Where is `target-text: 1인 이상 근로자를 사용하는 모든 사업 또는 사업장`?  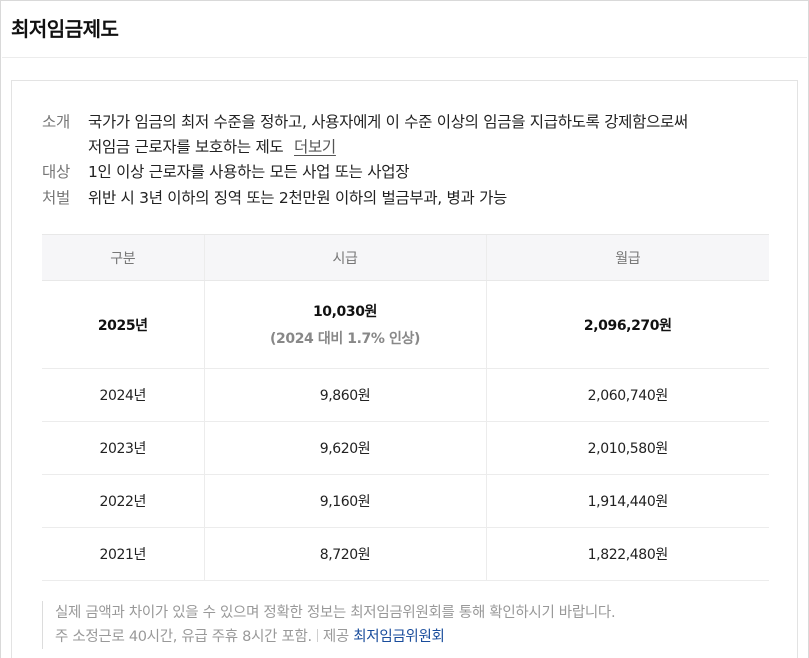 target-text: 1인 이상 근로자를 사용하는 모든 사업 또는 사업장 is located at coordinates (249, 172).